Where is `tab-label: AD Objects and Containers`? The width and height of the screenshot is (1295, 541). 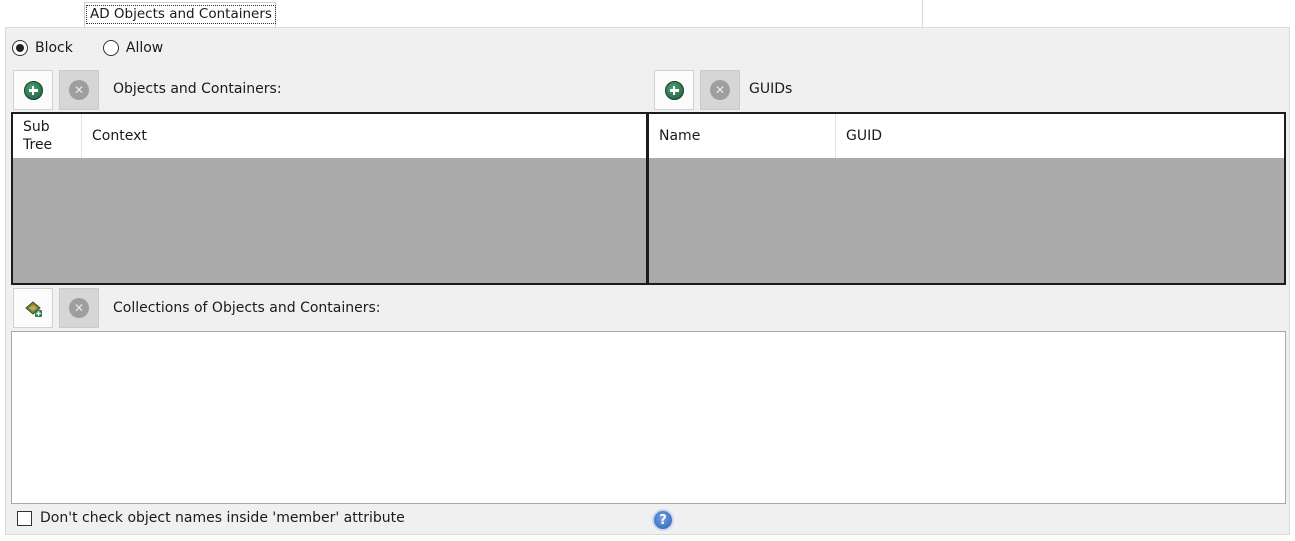
tab-label: AD Objects and Containers is located at coordinates (181, 14).